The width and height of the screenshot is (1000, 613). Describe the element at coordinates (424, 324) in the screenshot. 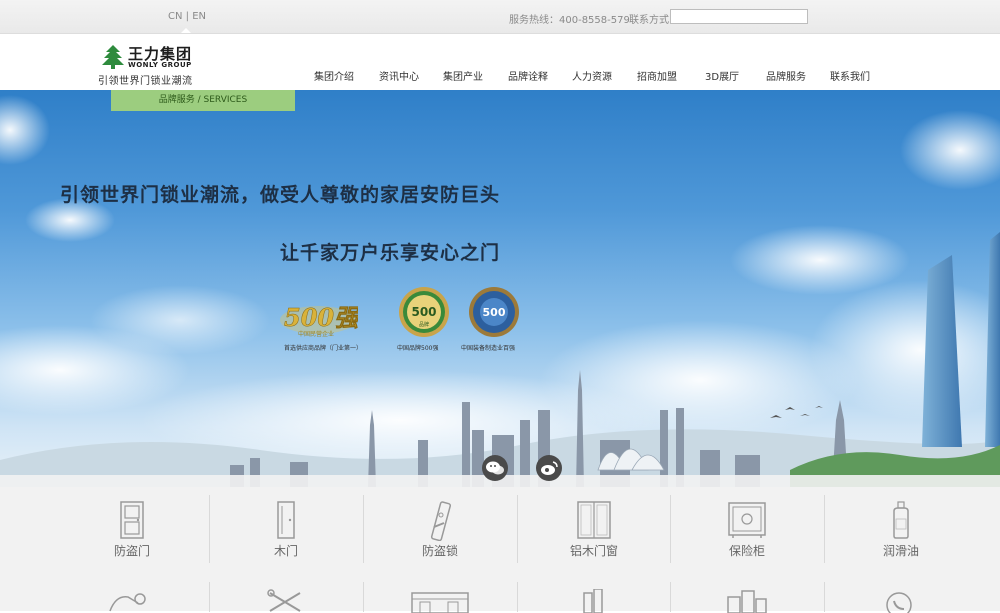

I see `badge2-sub-text: 品牌` at that location.